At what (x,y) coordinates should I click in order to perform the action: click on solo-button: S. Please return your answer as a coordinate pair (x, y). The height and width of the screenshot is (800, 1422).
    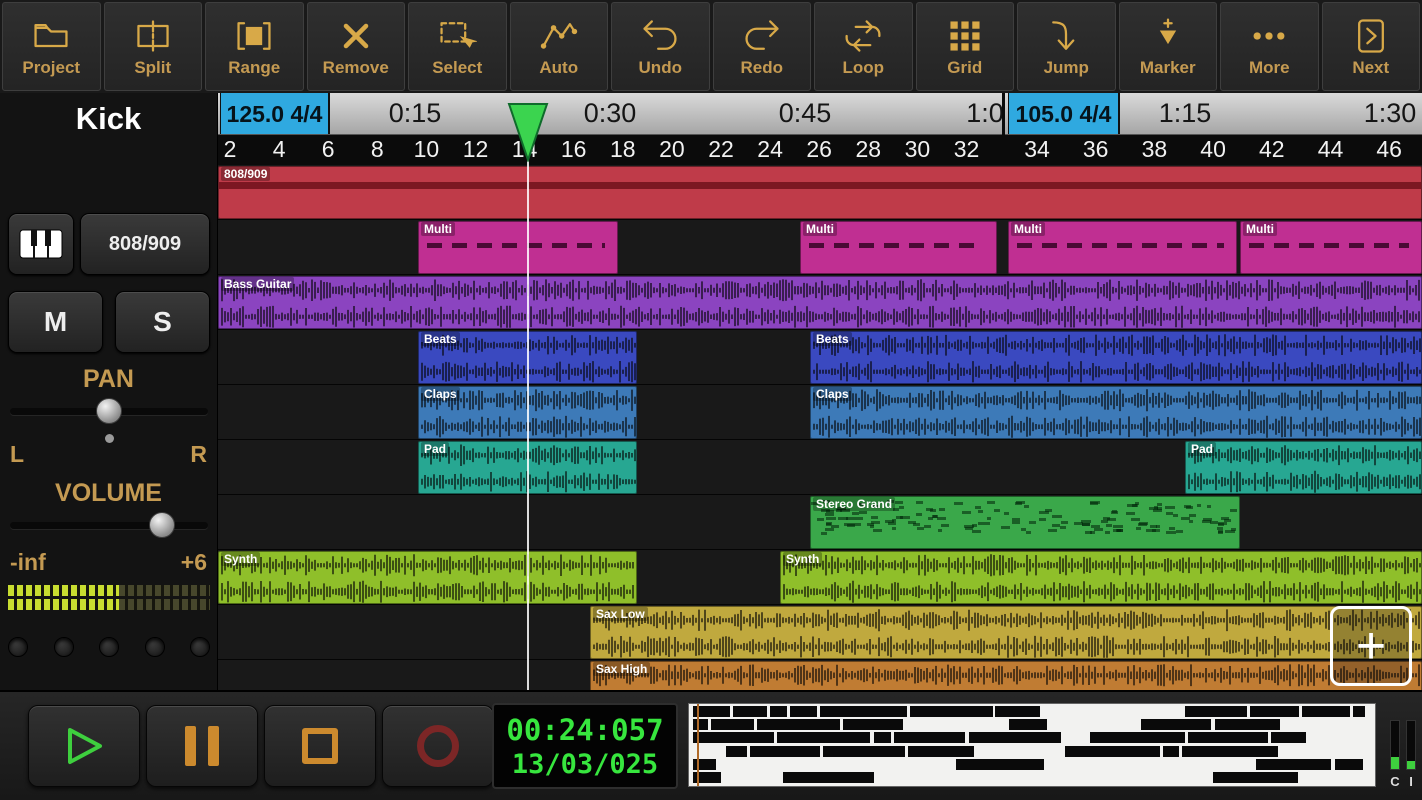
    Looking at the image, I should click on (162, 322).